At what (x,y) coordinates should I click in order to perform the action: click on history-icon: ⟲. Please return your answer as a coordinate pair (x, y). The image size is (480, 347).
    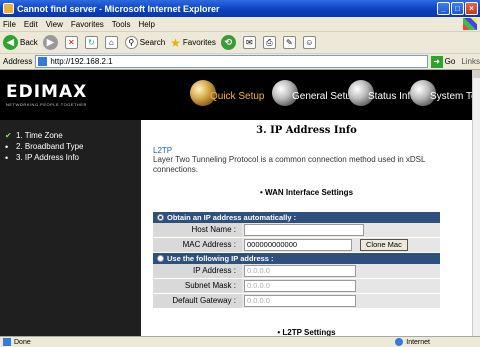
    Looking at the image, I should click on (228, 42).